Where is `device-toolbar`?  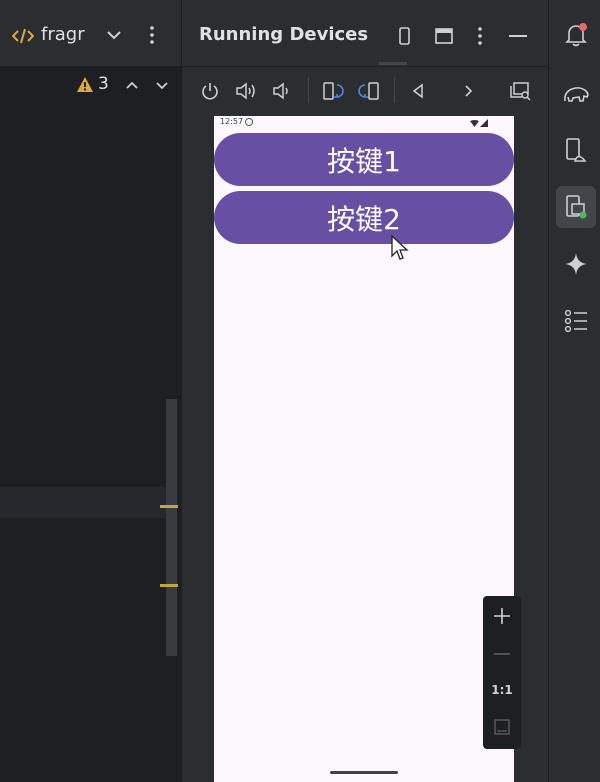 device-toolbar is located at coordinates (365, 90).